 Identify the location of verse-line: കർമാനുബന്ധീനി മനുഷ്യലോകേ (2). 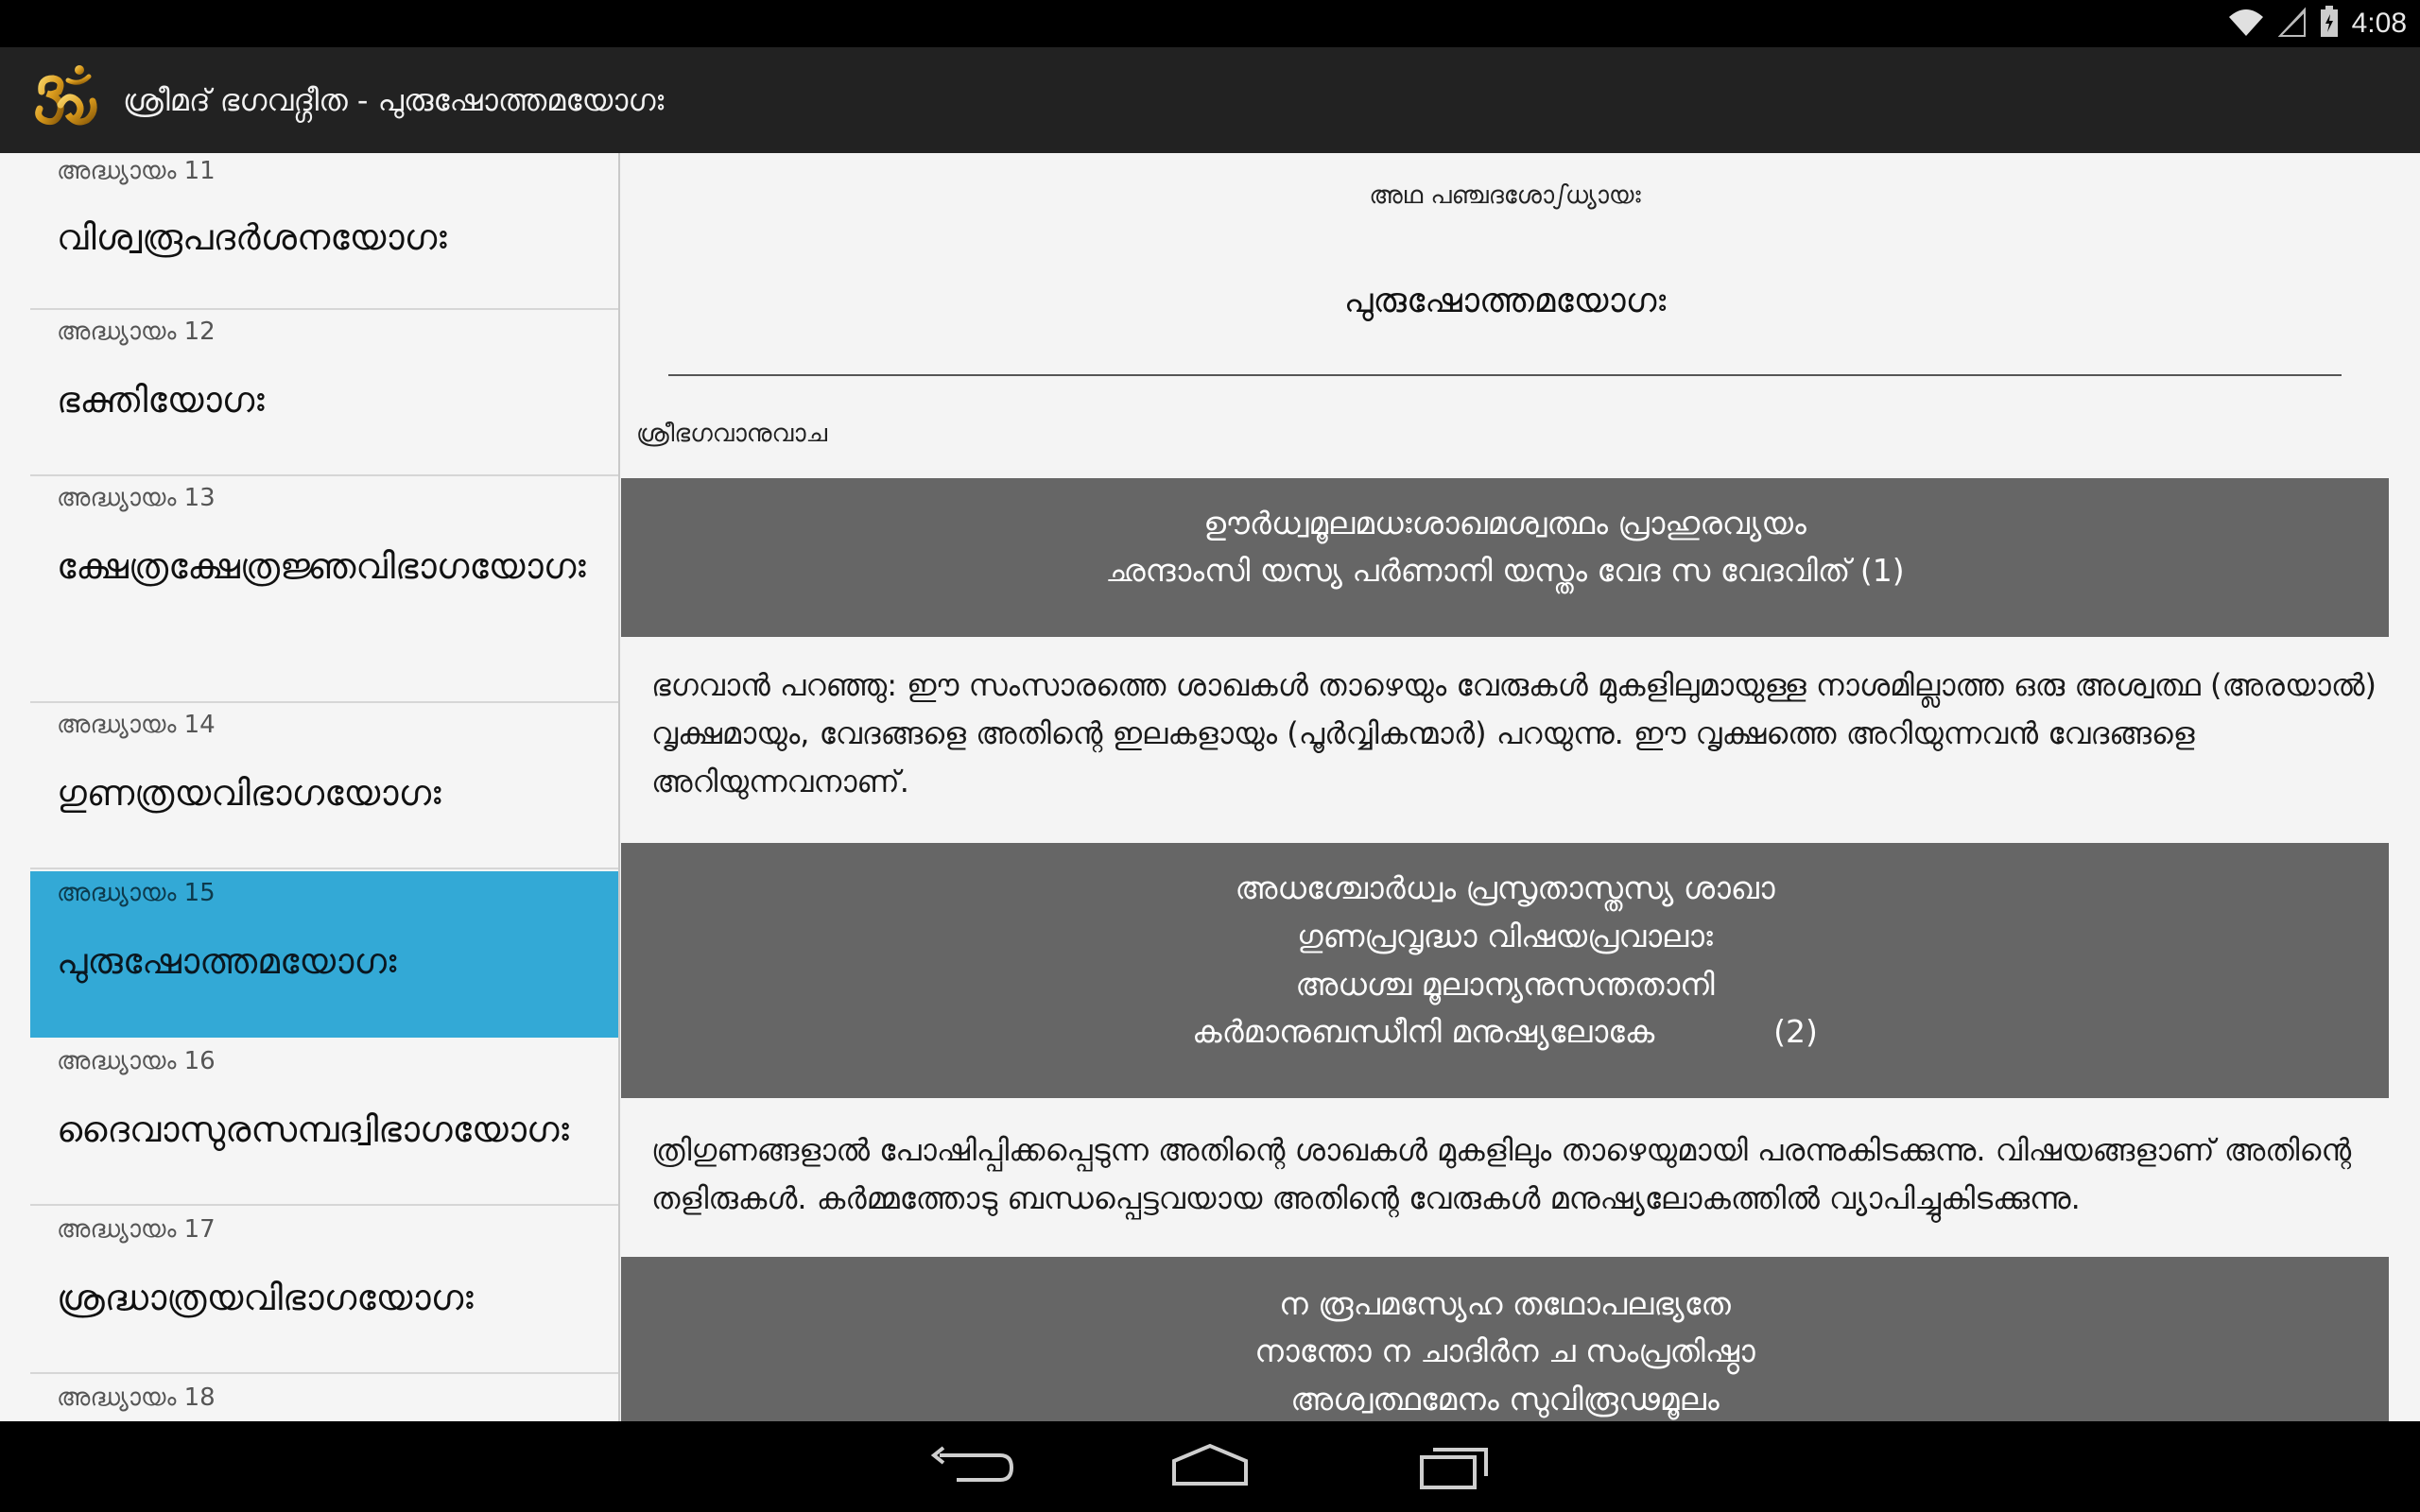
(1505, 1031).